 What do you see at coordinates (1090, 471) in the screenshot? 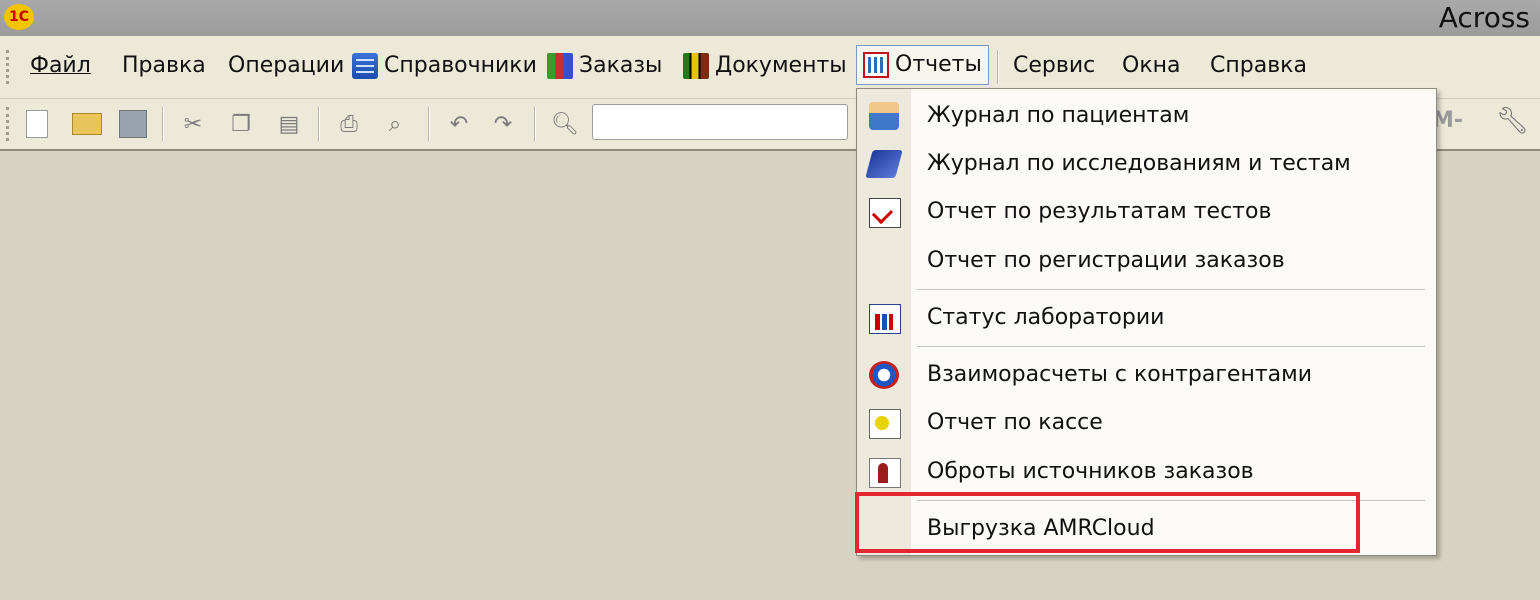
I see `menu-item-label: Оброты источников заказов` at bounding box center [1090, 471].